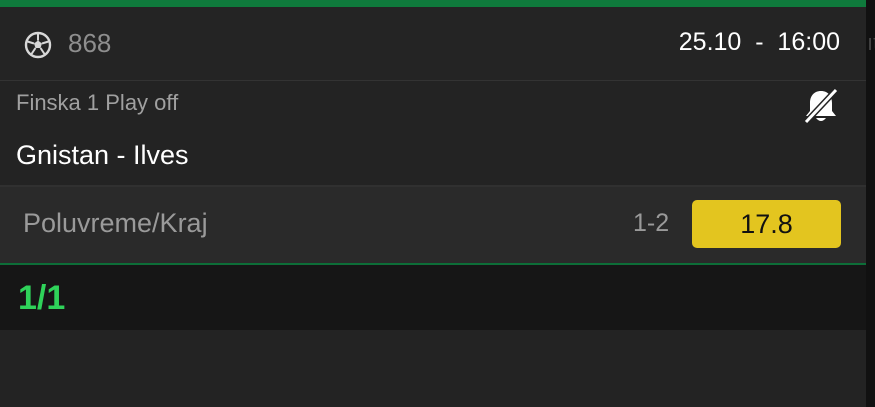  I want to click on edge-text: ıt, so click(871, 42).